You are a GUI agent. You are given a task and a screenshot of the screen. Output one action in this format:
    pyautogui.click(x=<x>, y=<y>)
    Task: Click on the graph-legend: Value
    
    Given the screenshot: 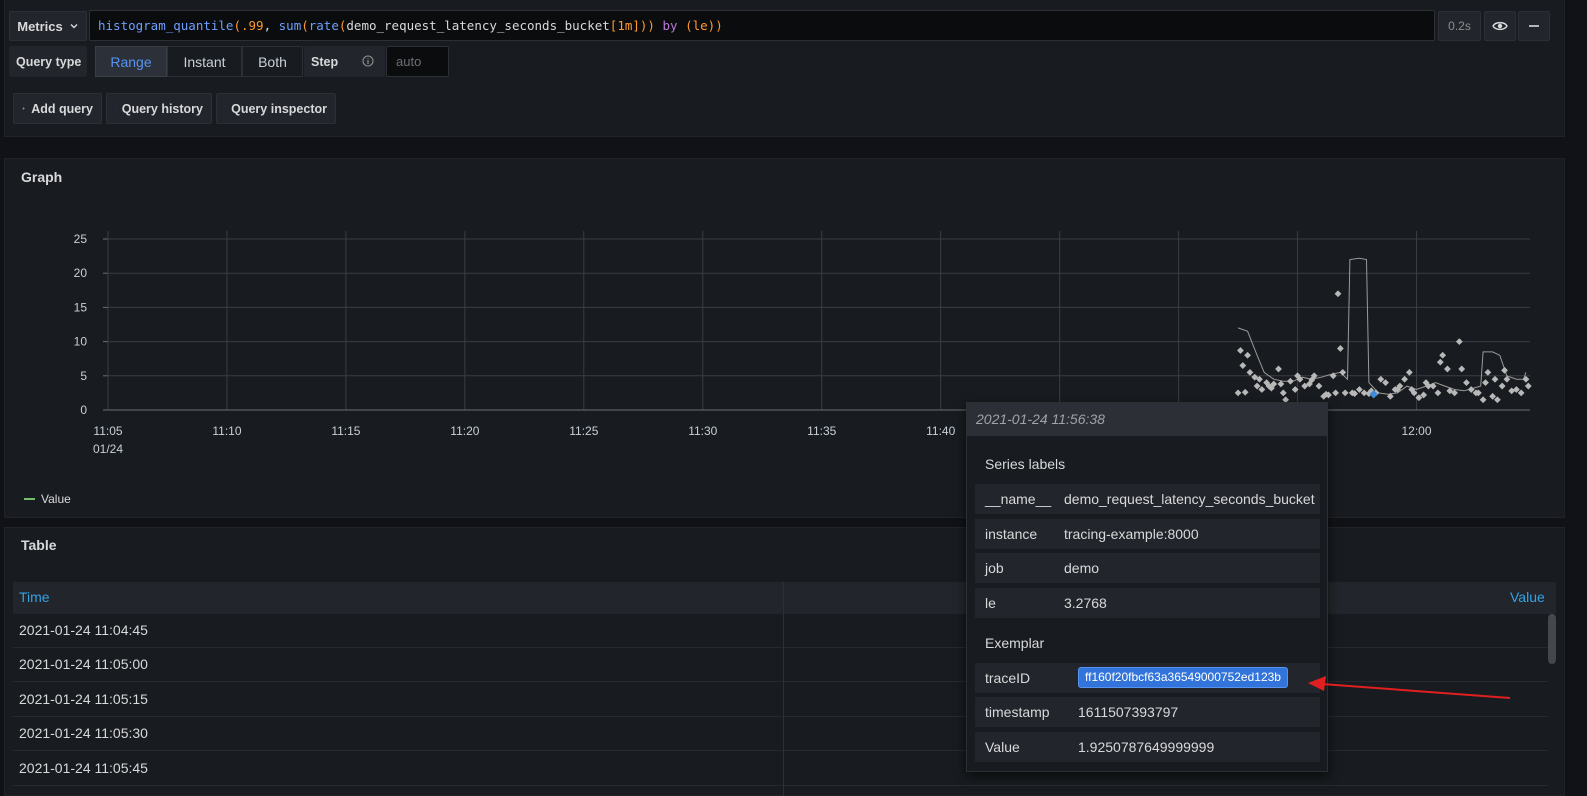 What is the action you would take?
    pyautogui.click(x=47, y=499)
    